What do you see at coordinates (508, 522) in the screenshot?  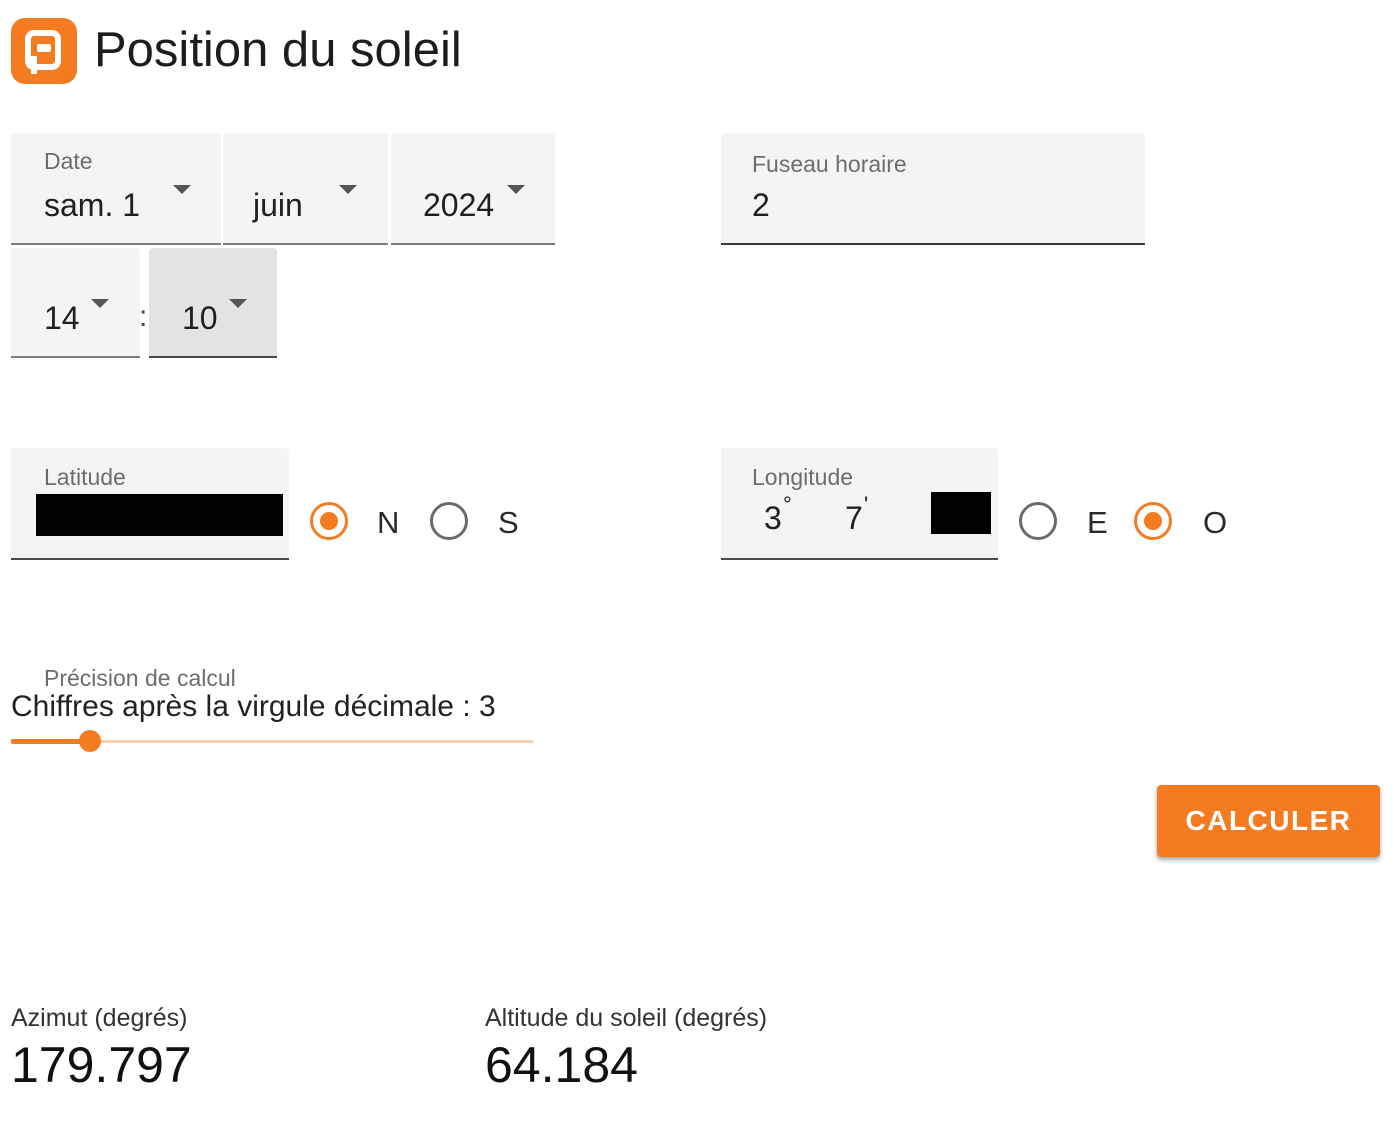 I see `latitude-south-label: S` at bounding box center [508, 522].